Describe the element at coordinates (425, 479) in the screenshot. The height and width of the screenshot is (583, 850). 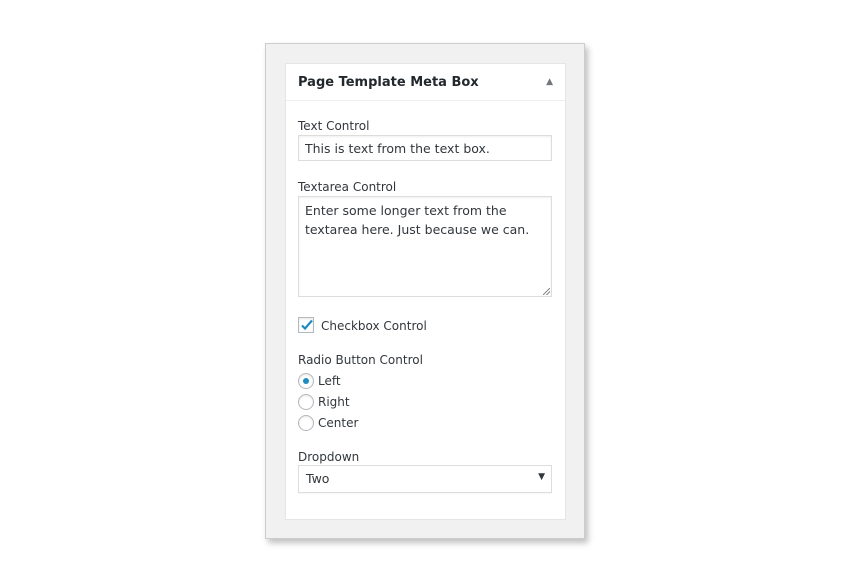
I see `dropdown-select: Two ▼` at that location.